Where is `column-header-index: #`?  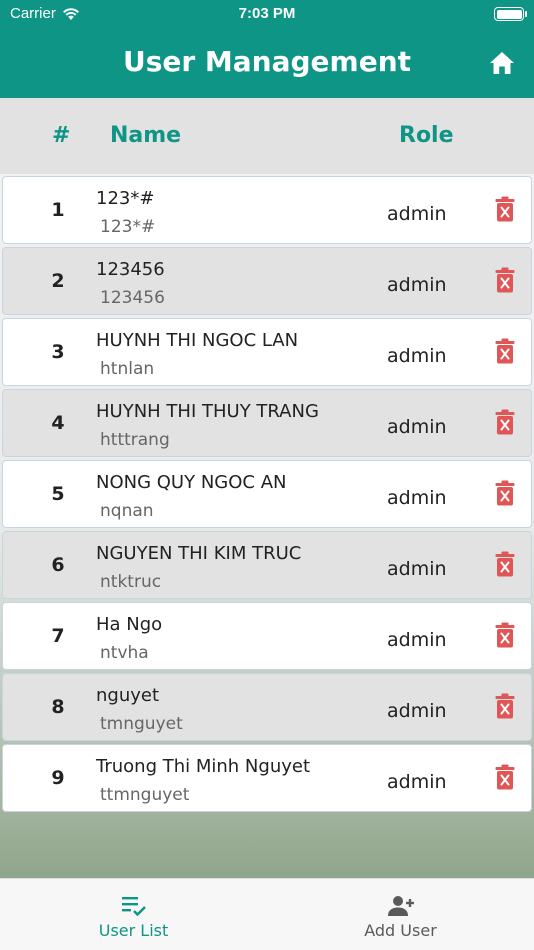
column-header-index: # is located at coordinates (61, 135).